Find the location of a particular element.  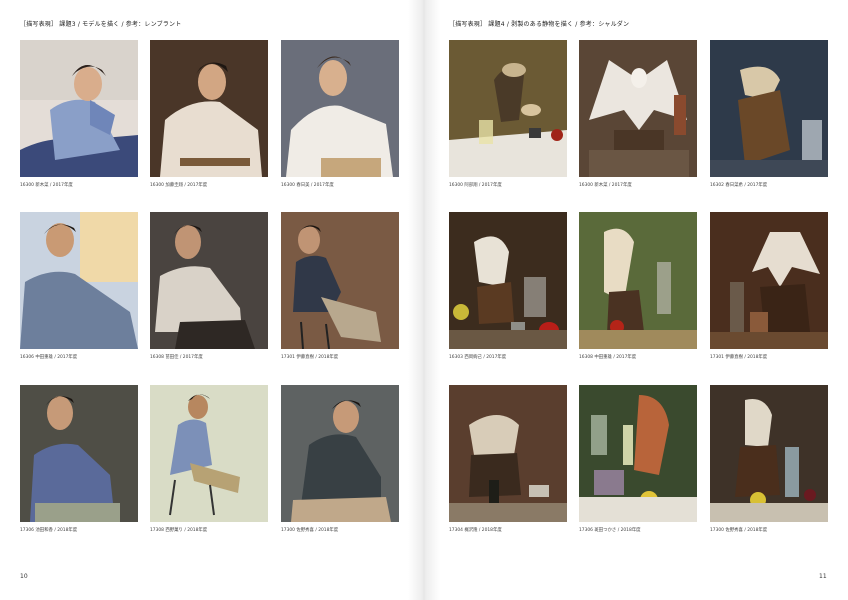

left-page-heading: ［描写表現］ 課題3 / モデルを描く / 参考：レンブラント is located at coordinates (101, 24).